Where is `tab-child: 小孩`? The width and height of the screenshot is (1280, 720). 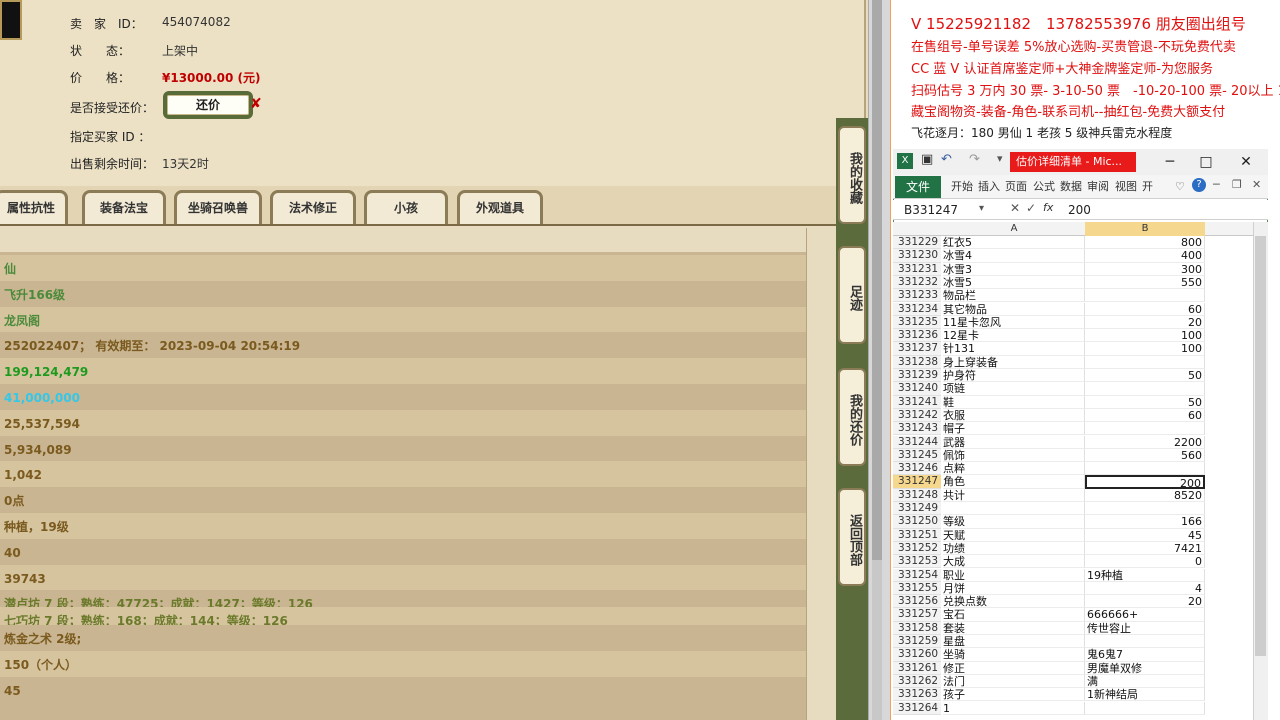 tab-child: 小孩 is located at coordinates (406, 207).